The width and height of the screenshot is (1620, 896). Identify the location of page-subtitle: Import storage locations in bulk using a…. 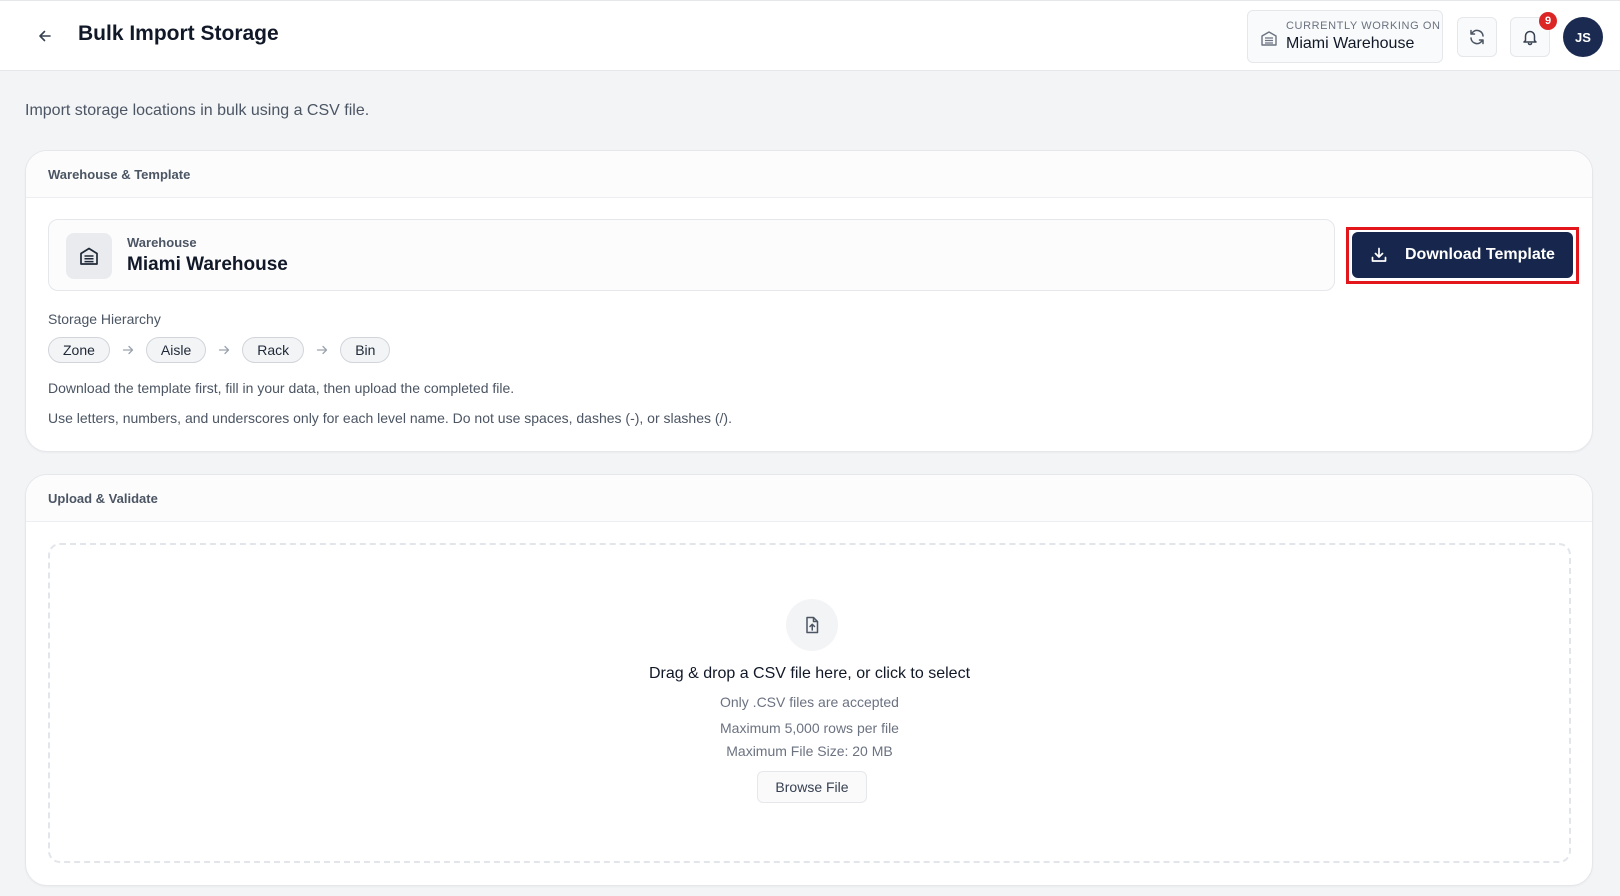
(197, 110).